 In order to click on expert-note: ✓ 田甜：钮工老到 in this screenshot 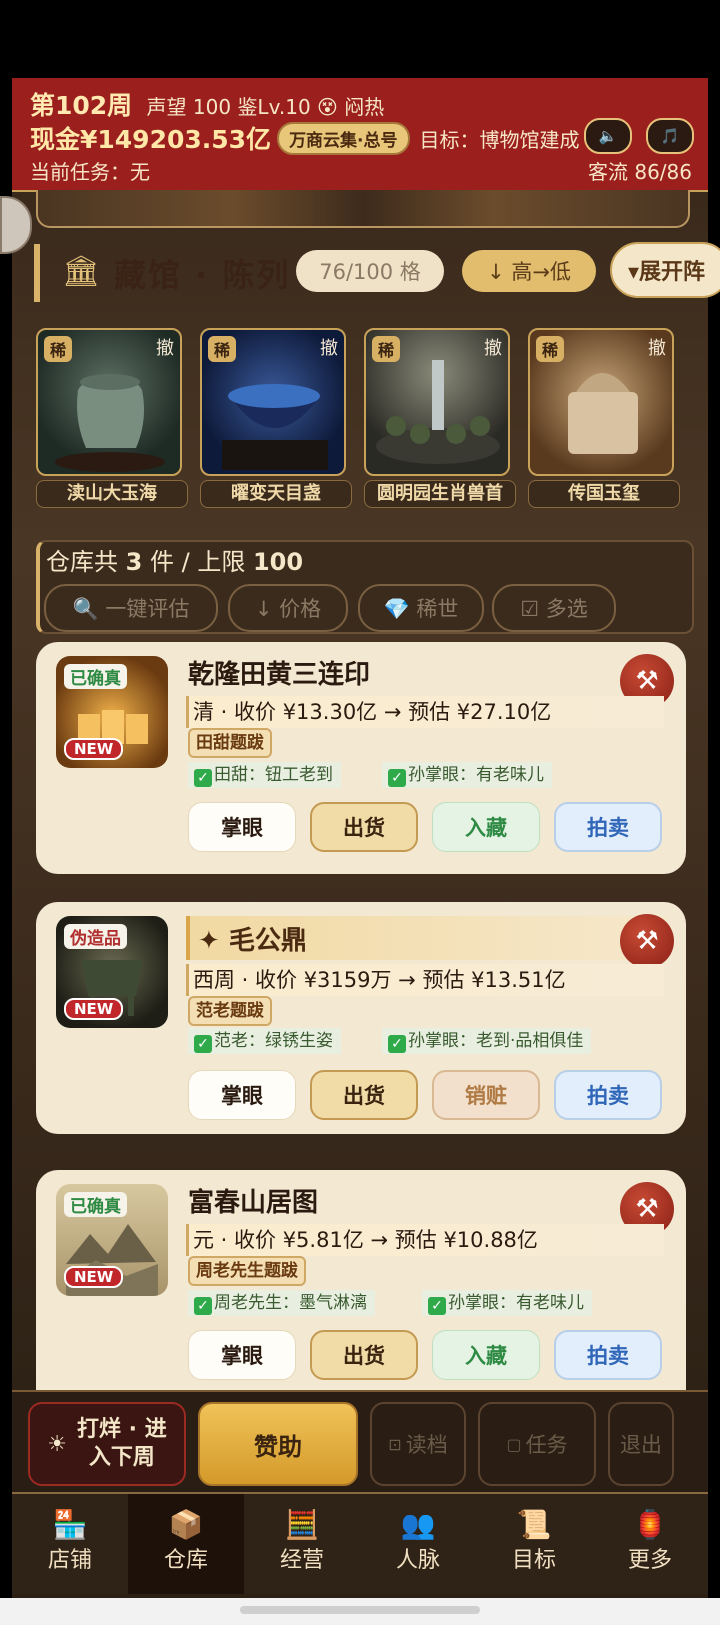, I will do `click(264, 775)`.